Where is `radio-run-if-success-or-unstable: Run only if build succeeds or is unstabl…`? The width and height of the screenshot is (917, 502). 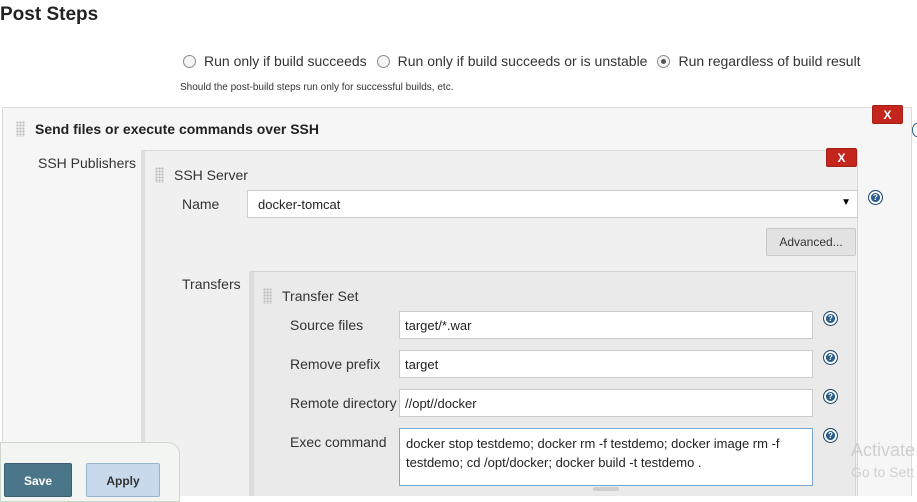 radio-run-if-success-or-unstable: Run only if build succeeds or is unstabl… is located at coordinates (512, 61).